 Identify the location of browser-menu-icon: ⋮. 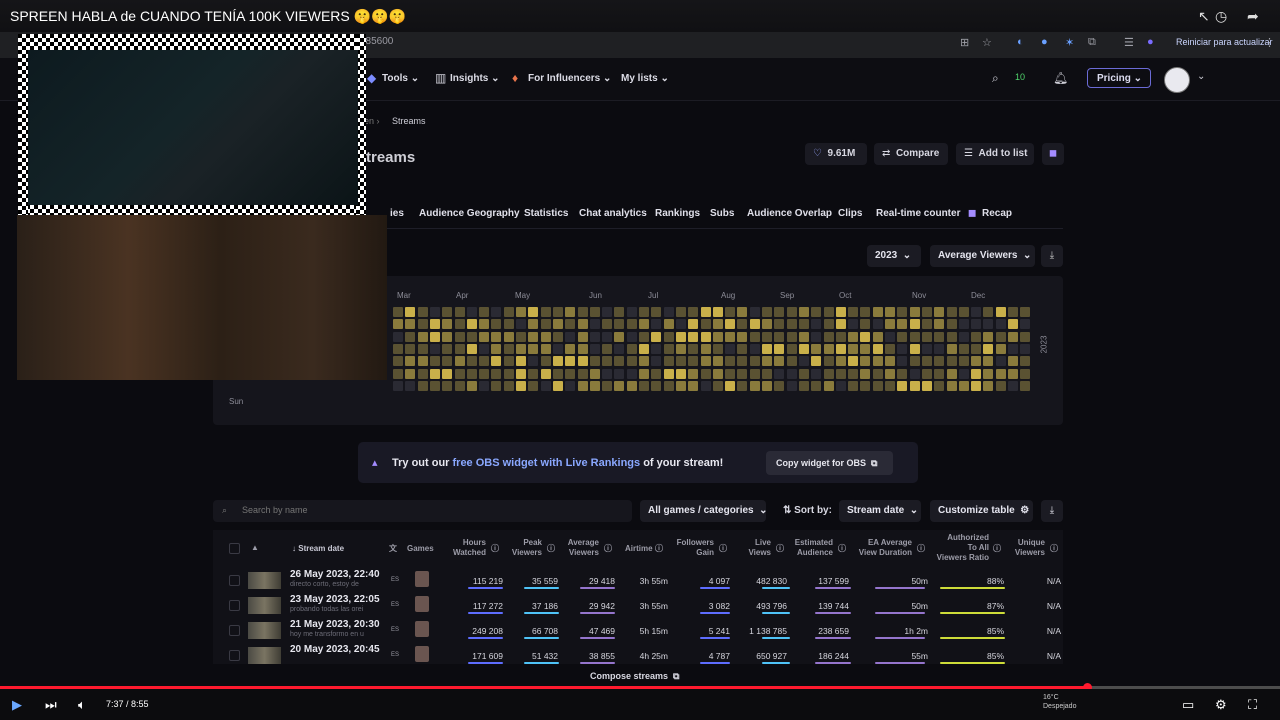
(1269, 42).